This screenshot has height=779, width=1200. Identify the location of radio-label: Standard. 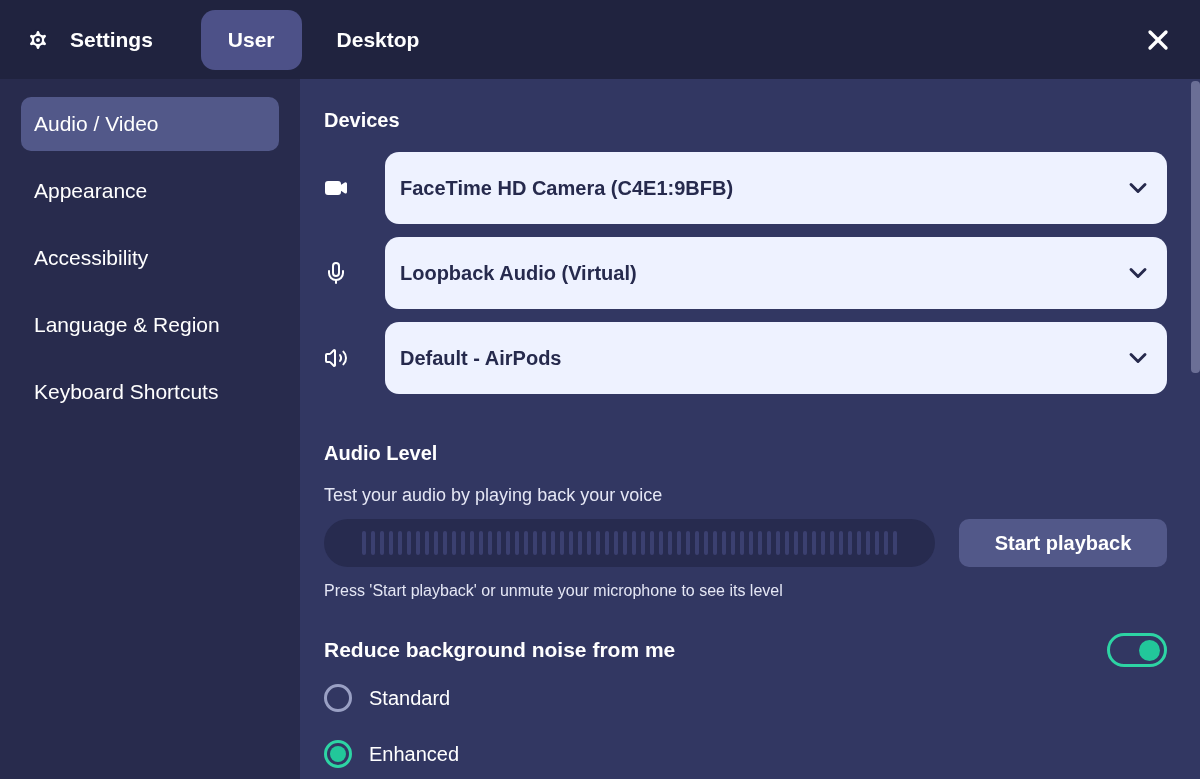
(410, 698).